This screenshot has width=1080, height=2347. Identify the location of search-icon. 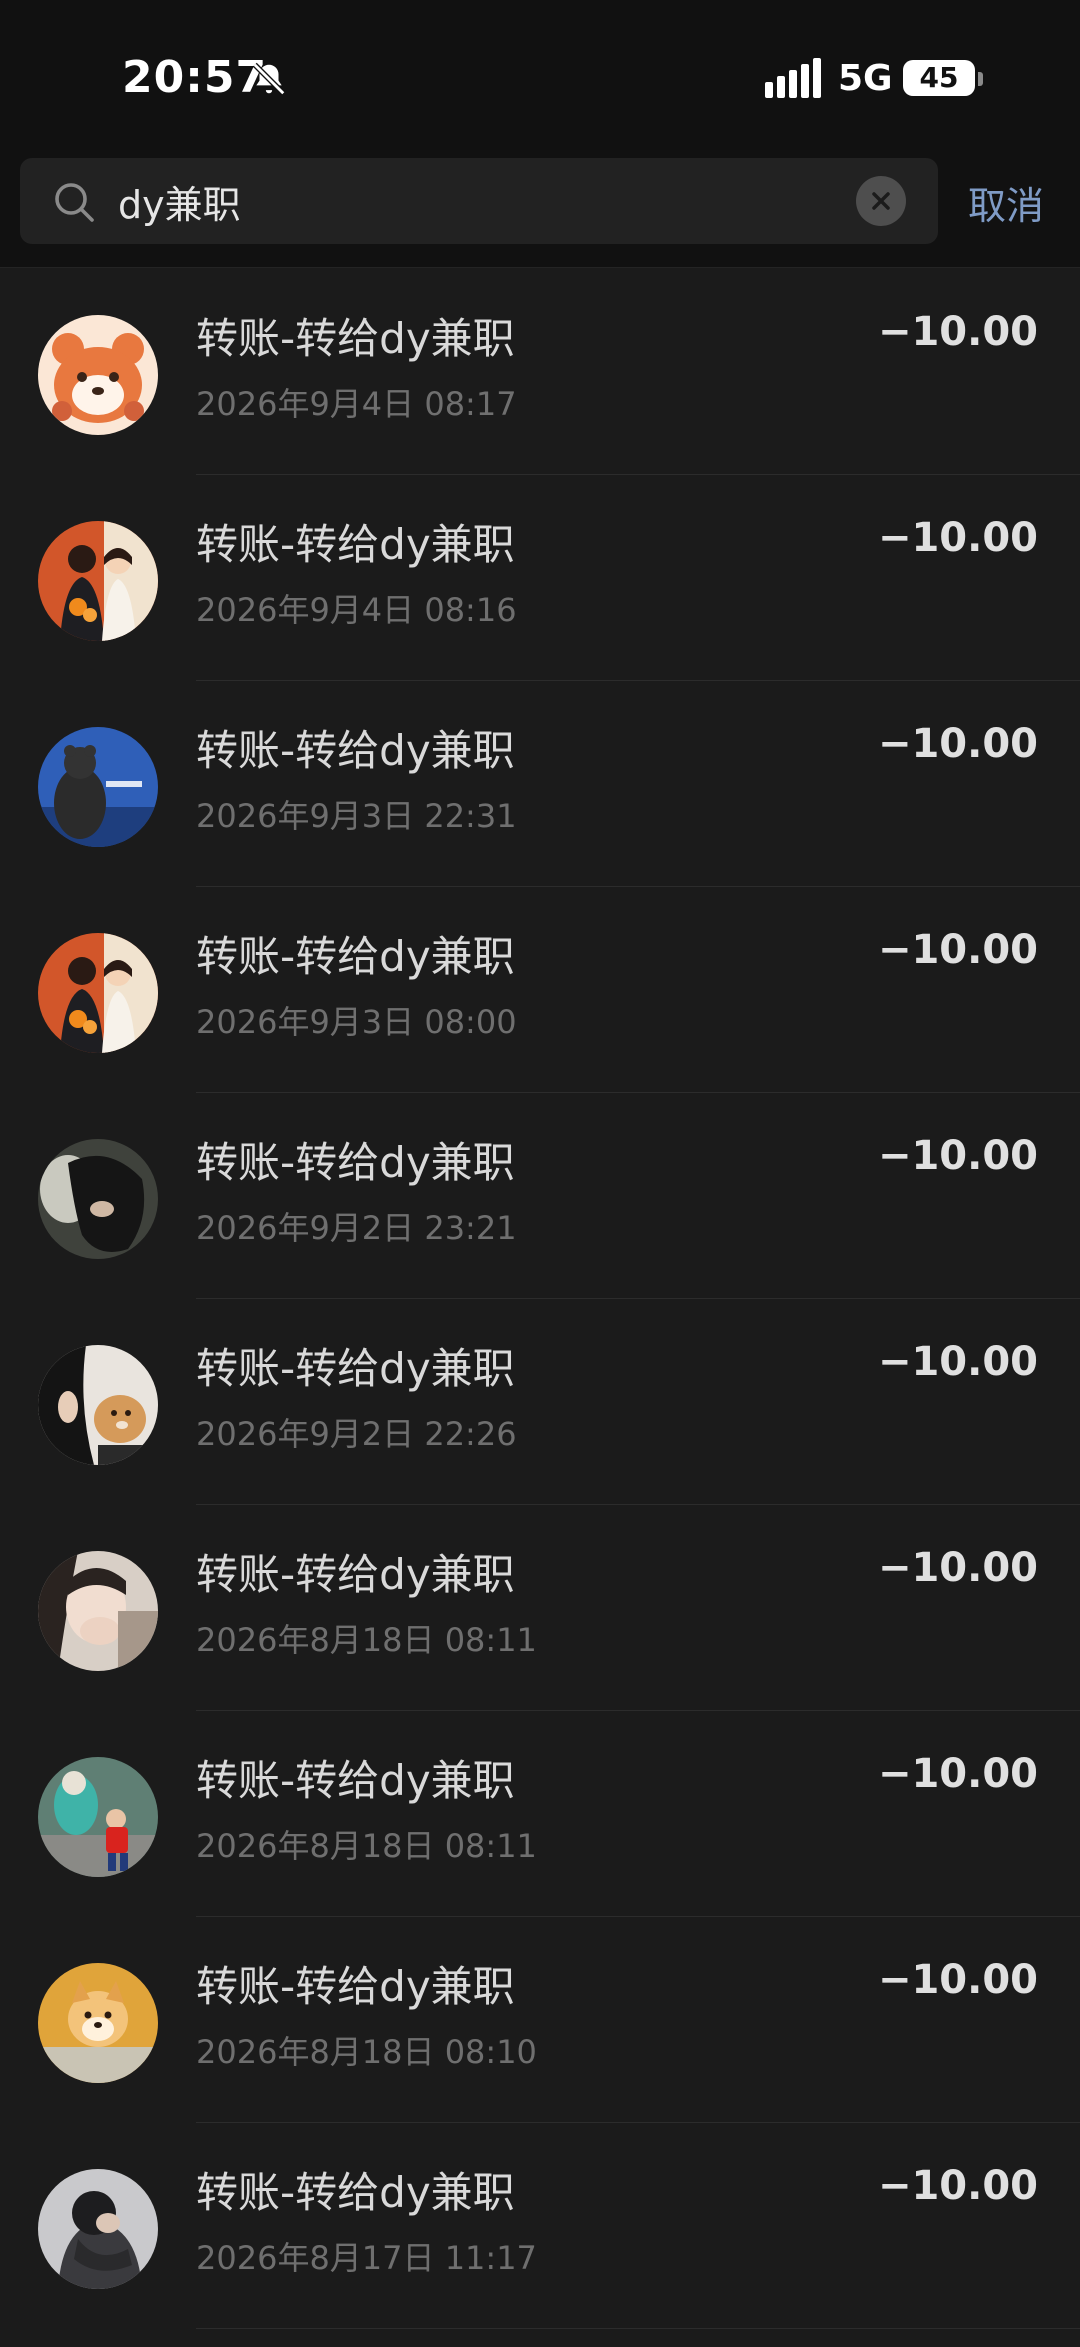
(74, 202).